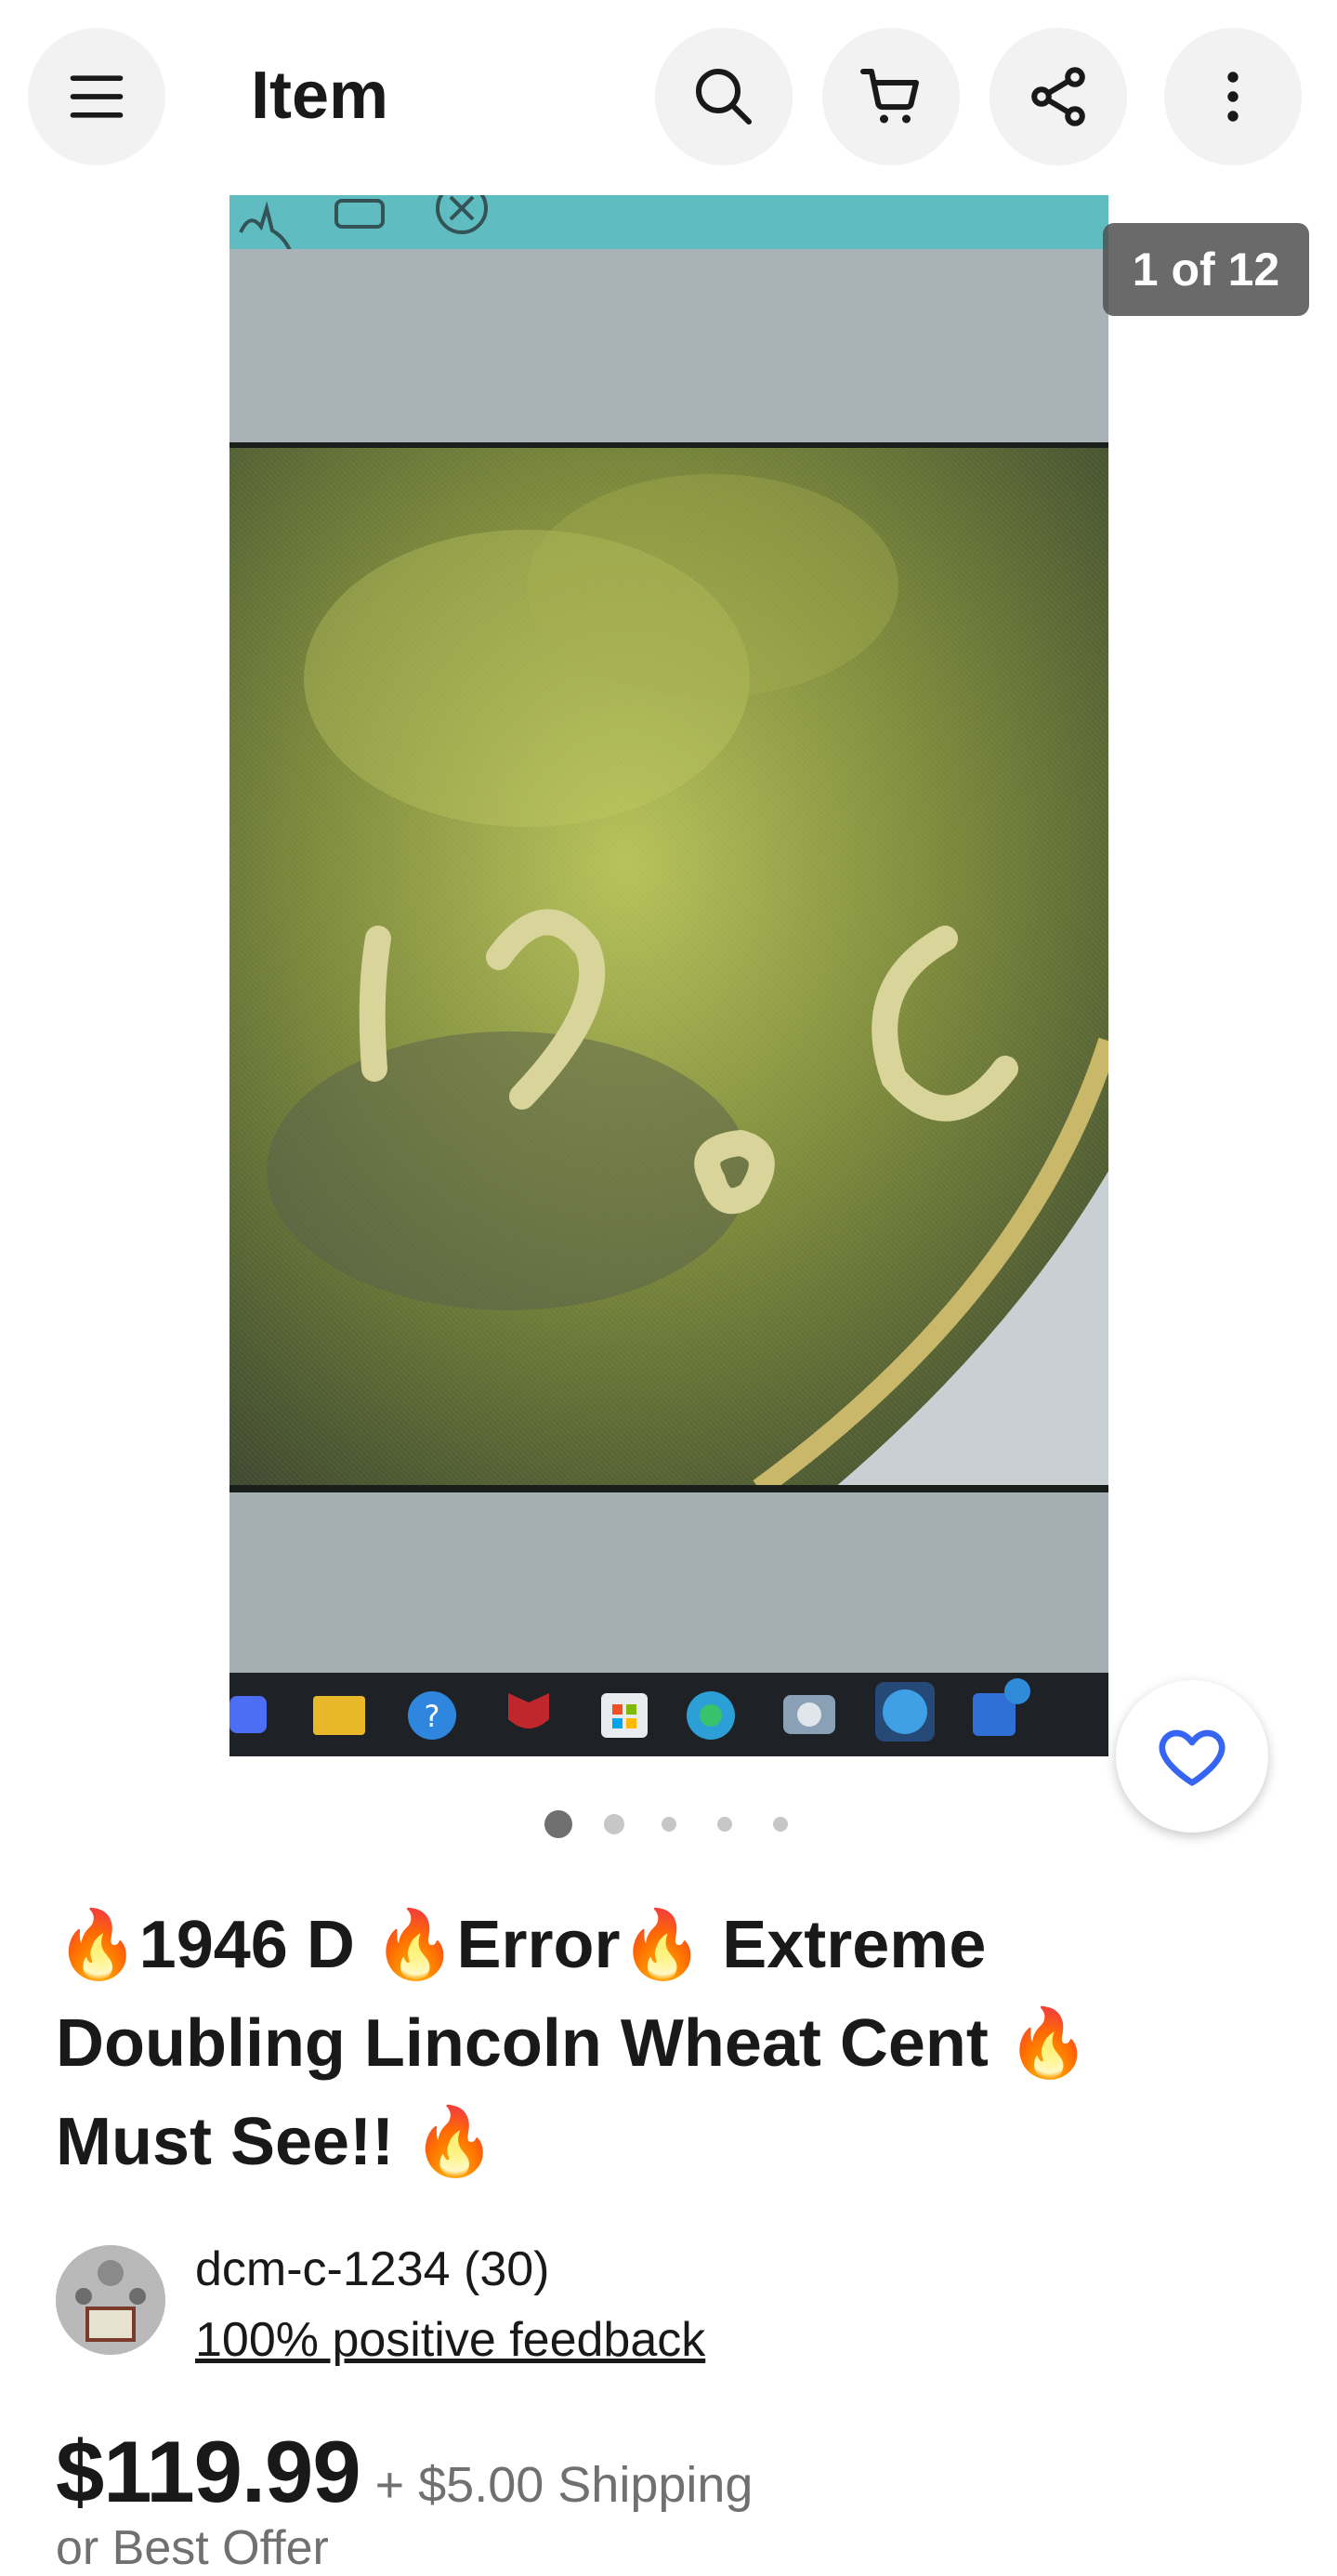 This screenshot has width=1337, height=2576. What do you see at coordinates (558, 1824) in the screenshot?
I see `pagination-dot-active` at bounding box center [558, 1824].